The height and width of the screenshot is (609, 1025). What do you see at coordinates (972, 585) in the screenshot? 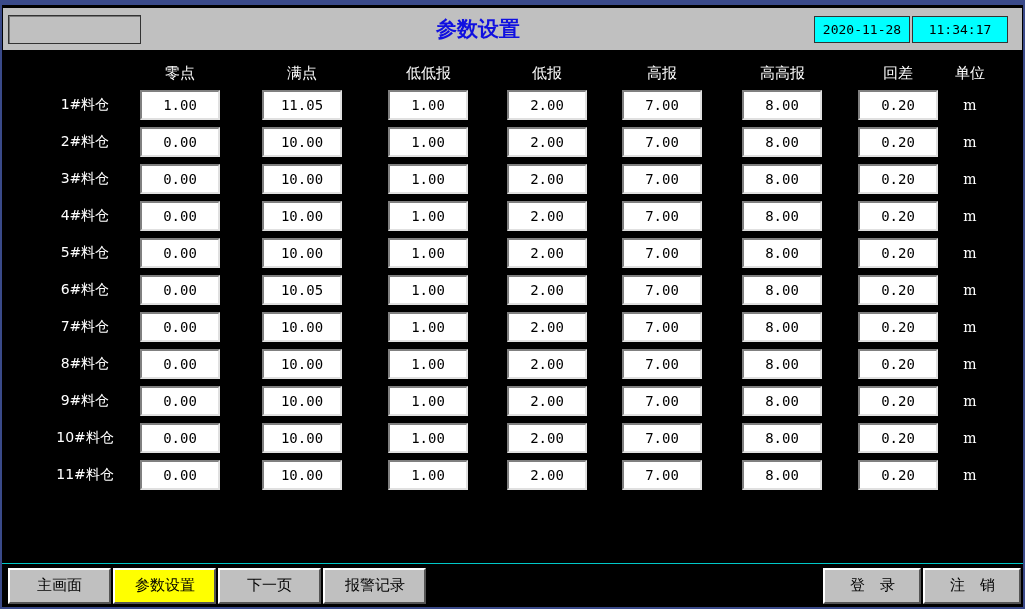
I see `action-button: 注 销` at bounding box center [972, 585].